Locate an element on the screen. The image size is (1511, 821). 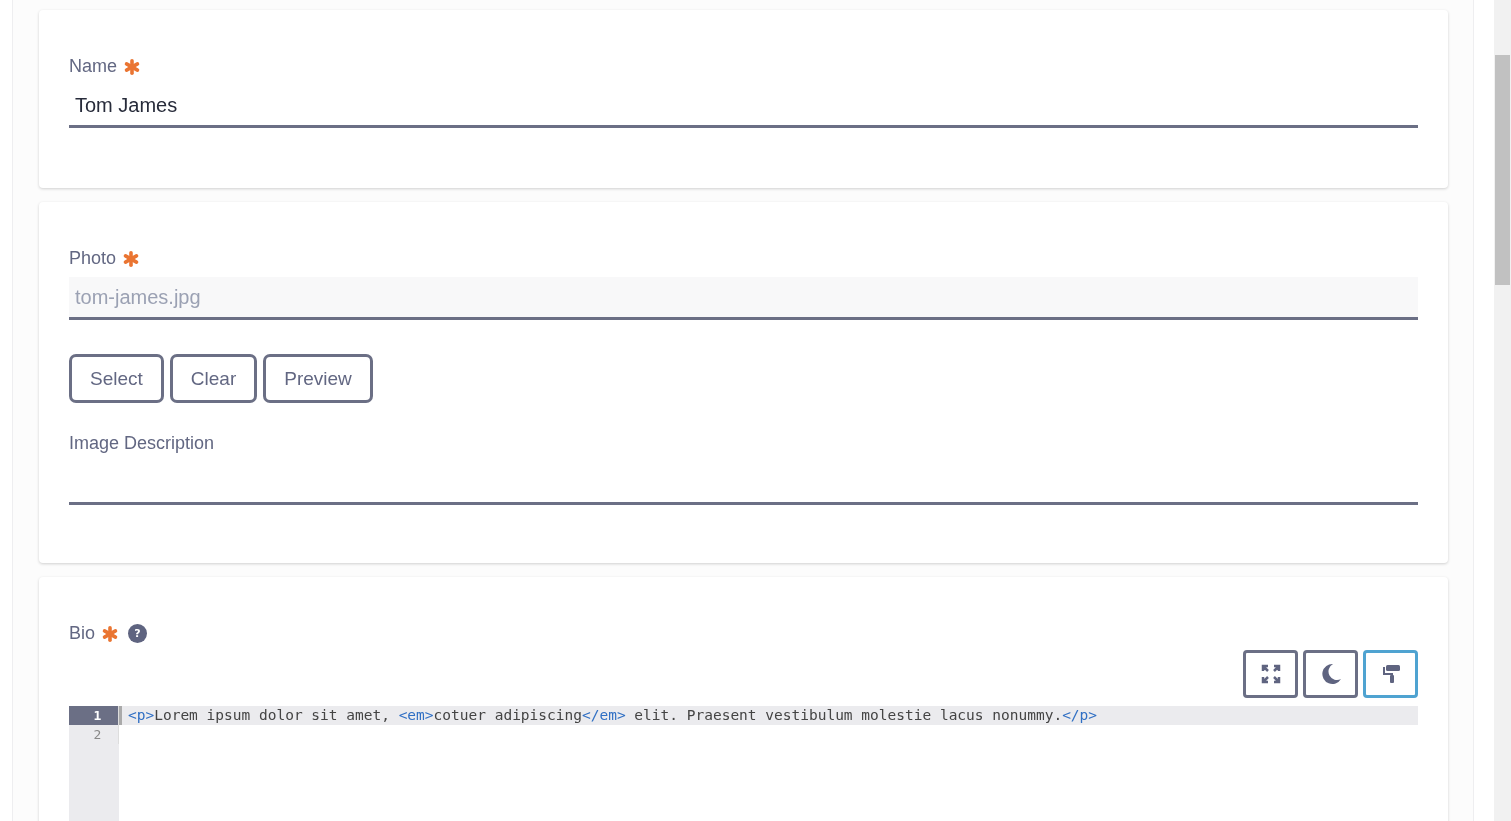
paint-roller-icon is located at coordinates (1390, 674).